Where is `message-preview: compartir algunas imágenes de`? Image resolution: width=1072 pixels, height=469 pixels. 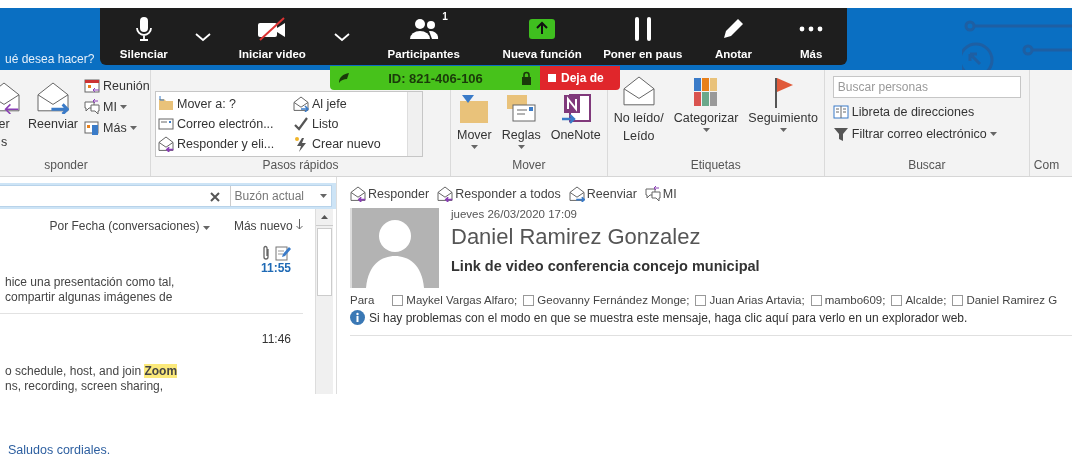
message-preview: compartir algunas imágenes de is located at coordinates (89, 297).